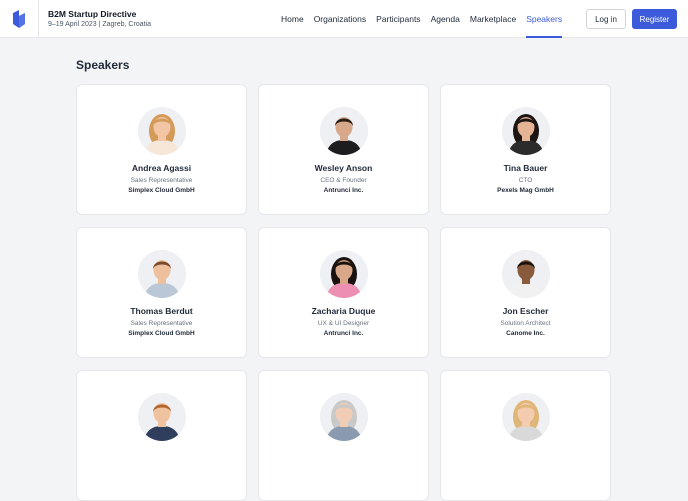  What do you see at coordinates (343, 168) in the screenshot?
I see `speaker-name: Wesley Anson` at bounding box center [343, 168].